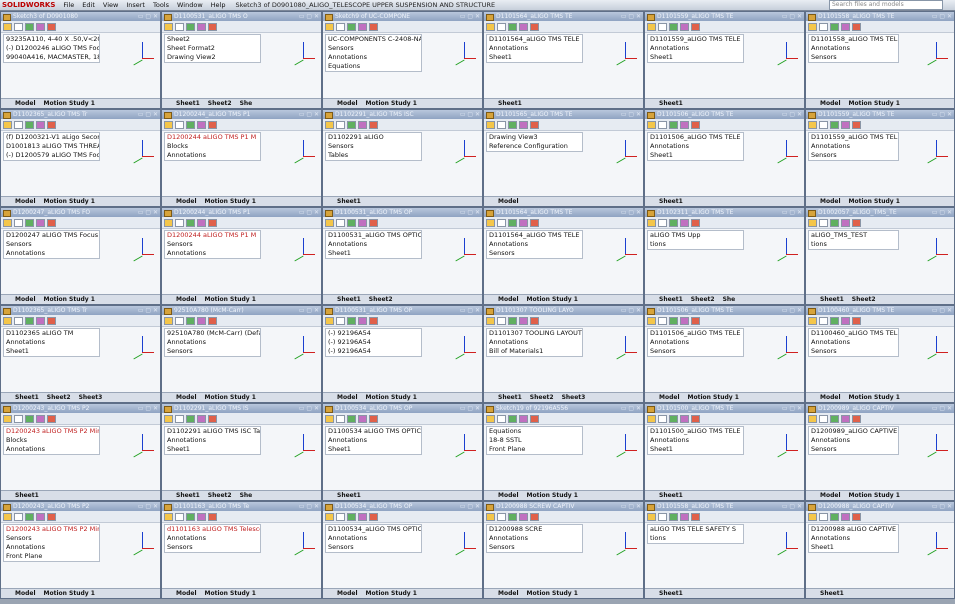 This screenshot has width=955, height=604. What do you see at coordinates (373, 155) in the screenshot?
I see `tree-item: Tables` at bounding box center [373, 155].